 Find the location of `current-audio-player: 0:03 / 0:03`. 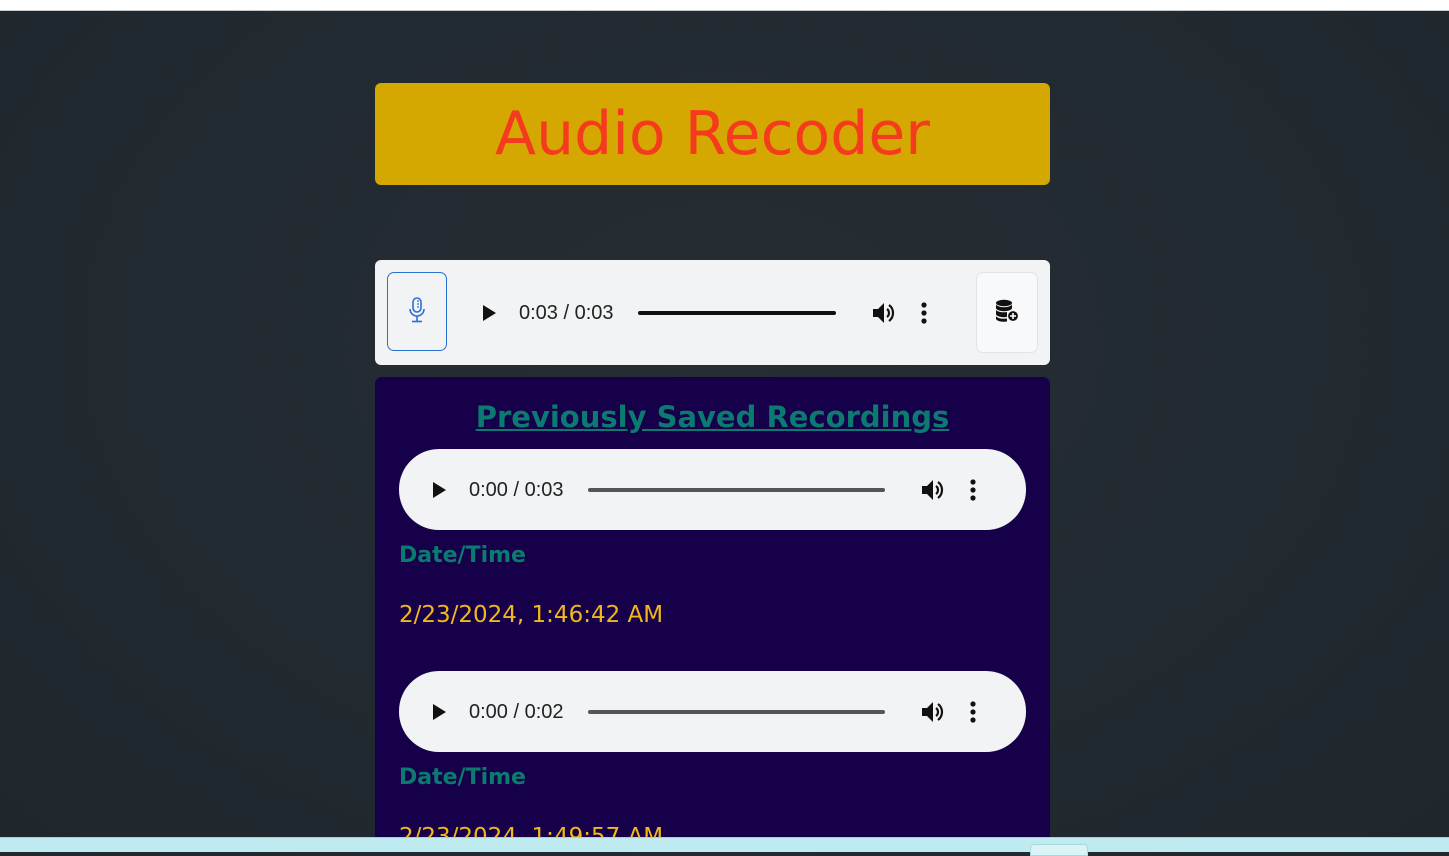

current-audio-player: 0:03 / 0:03 is located at coordinates (703, 313).